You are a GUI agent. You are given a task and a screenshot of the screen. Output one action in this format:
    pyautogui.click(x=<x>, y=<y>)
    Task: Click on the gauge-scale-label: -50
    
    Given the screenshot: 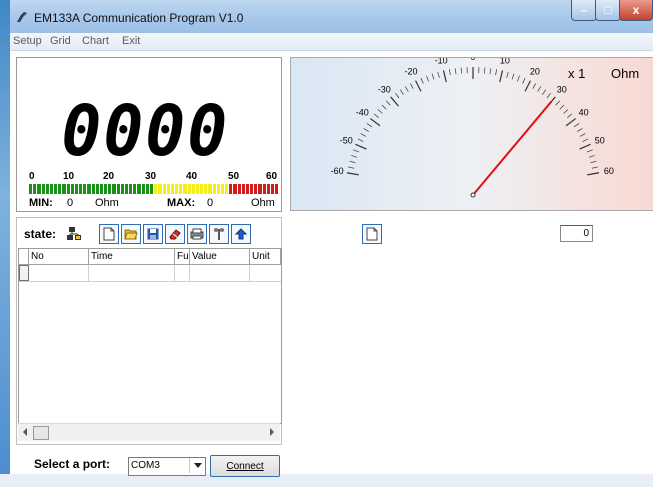 What is the action you would take?
    pyautogui.click(x=346, y=140)
    